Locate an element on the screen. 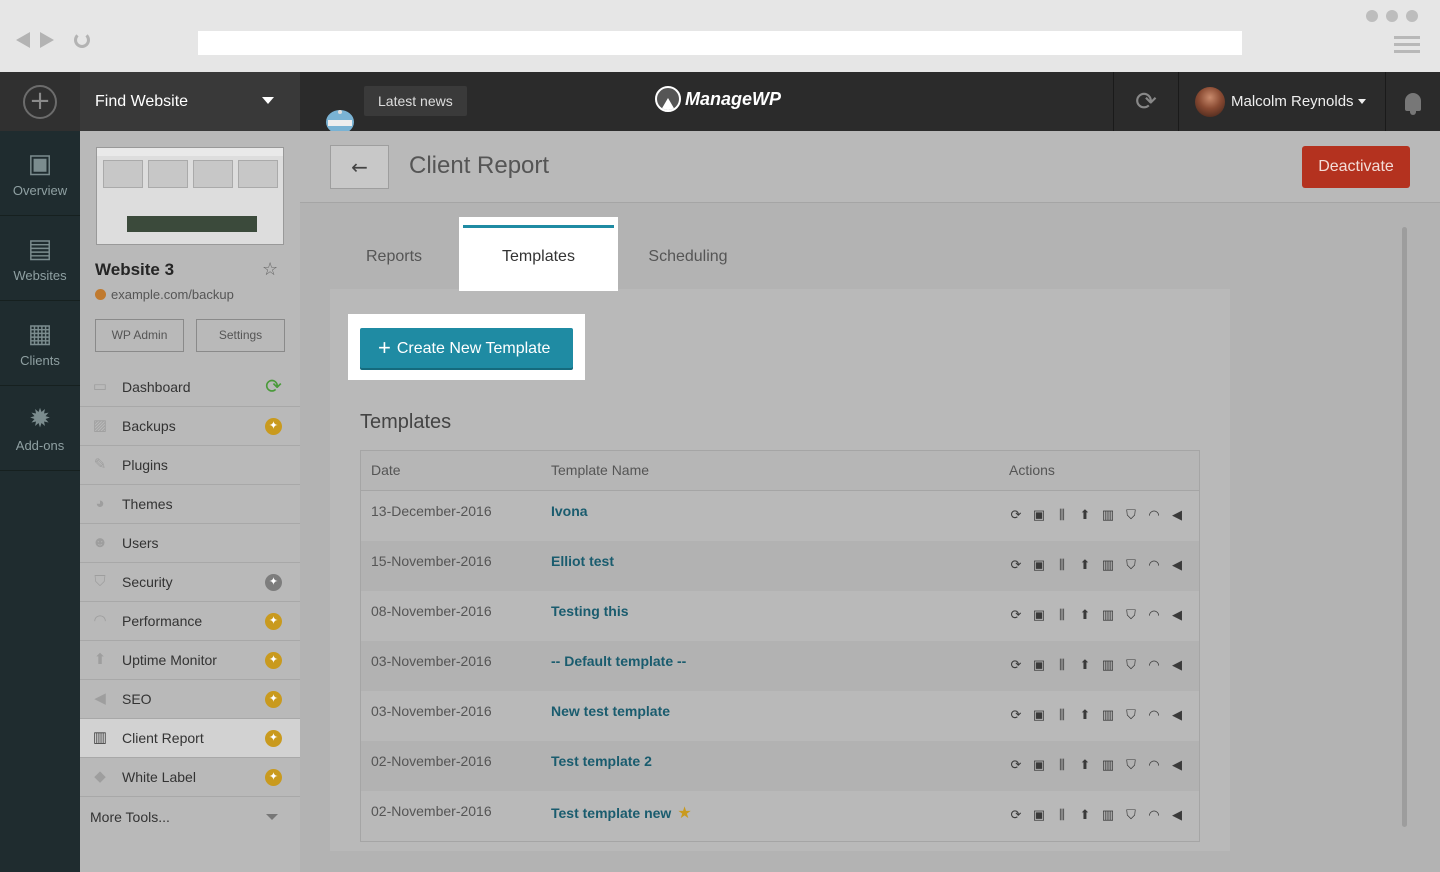 The image size is (1440, 872). template-name-link: Testing this is located at coordinates (590, 611).